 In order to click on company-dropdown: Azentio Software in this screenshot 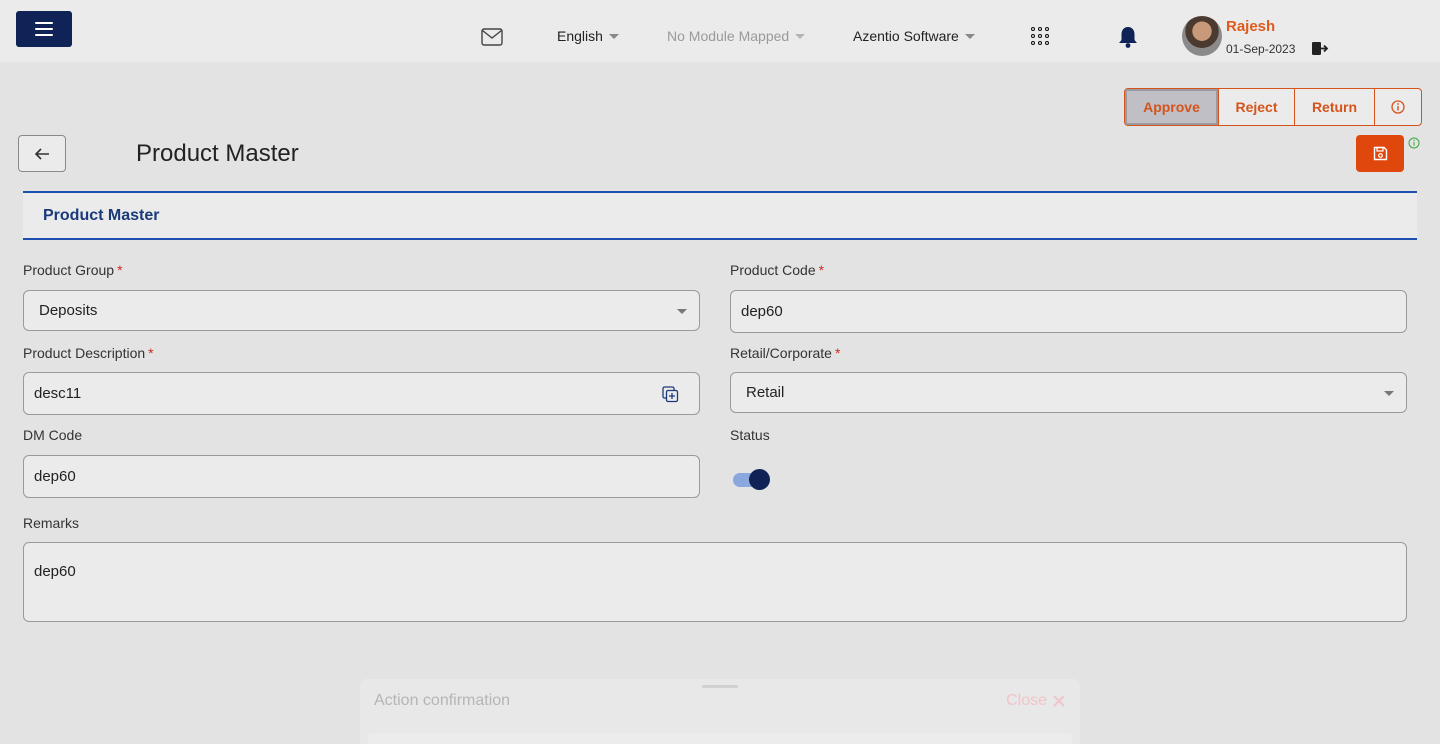, I will do `click(914, 36)`.